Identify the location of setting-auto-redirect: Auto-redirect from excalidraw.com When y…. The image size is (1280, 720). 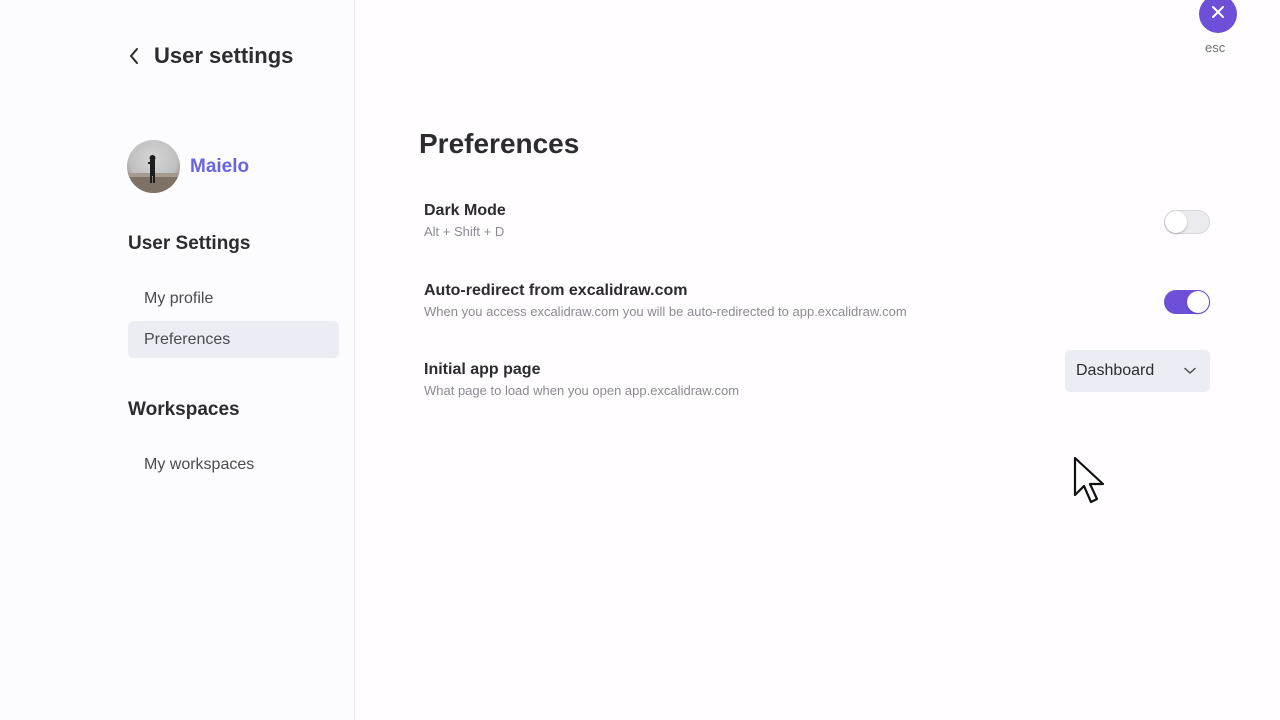
(817, 300).